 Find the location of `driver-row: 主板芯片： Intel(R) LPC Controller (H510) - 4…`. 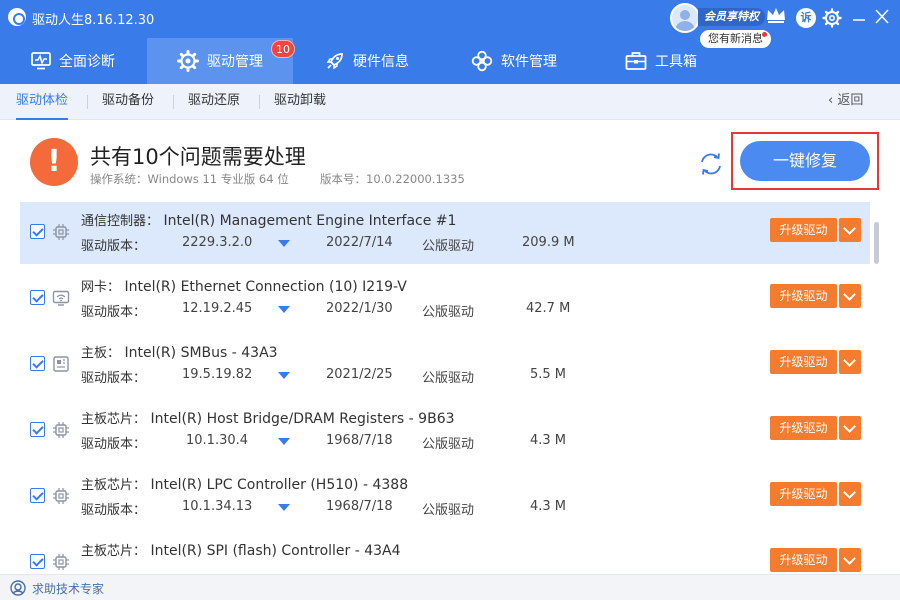

driver-row: 主板芯片： Intel(R) LPC Controller (H510) - 4… is located at coordinates (445, 497).